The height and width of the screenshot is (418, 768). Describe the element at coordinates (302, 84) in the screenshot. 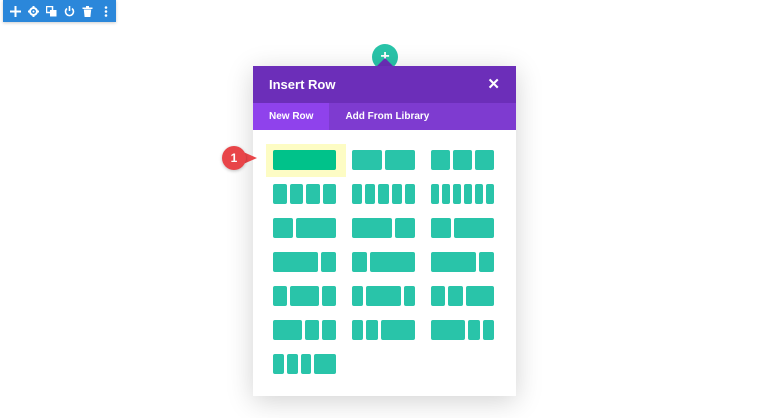

I see `modal-title: Insert Row` at that location.